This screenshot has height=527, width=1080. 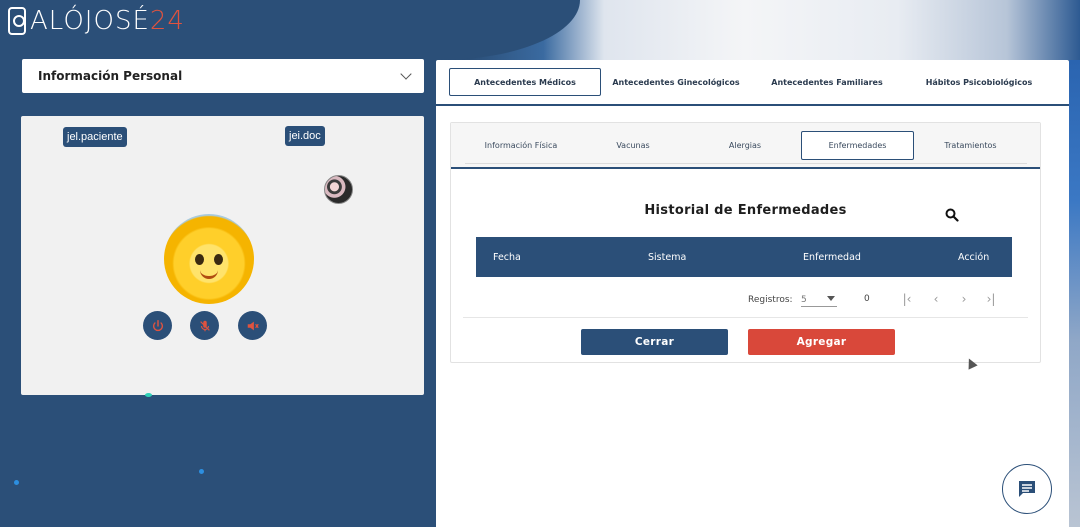 I want to click on mute-mic-button, so click(x=204, y=325).